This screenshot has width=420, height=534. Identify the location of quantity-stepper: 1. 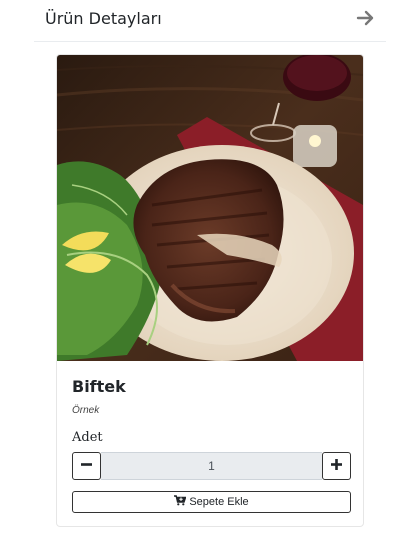
(211, 466).